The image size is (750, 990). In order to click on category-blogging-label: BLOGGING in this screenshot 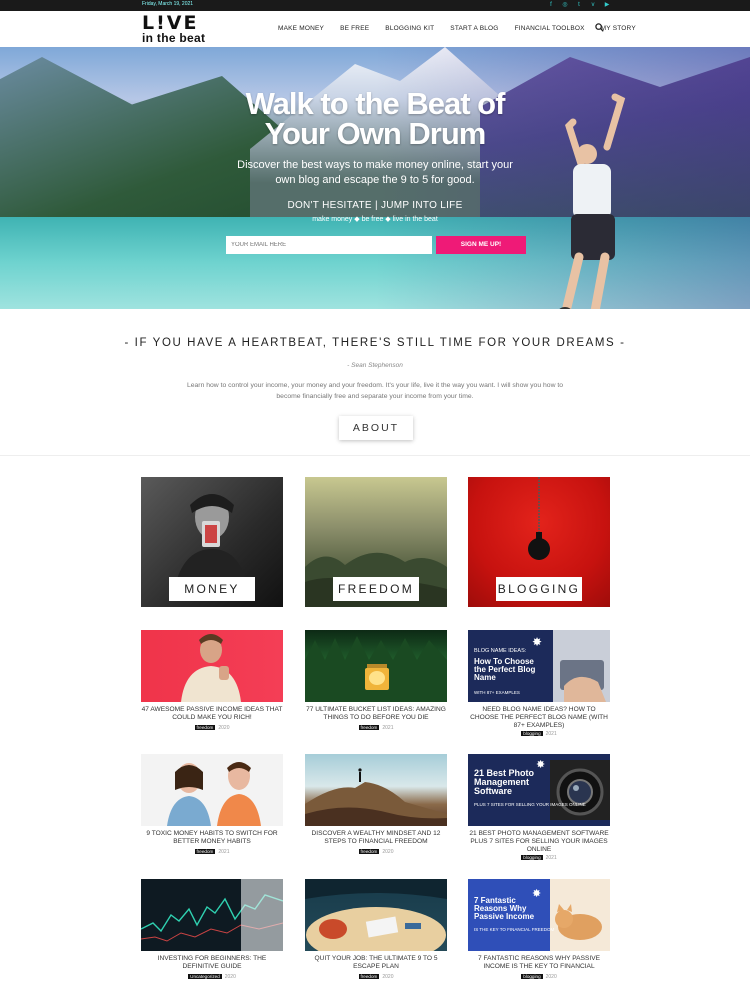, I will do `click(539, 589)`.